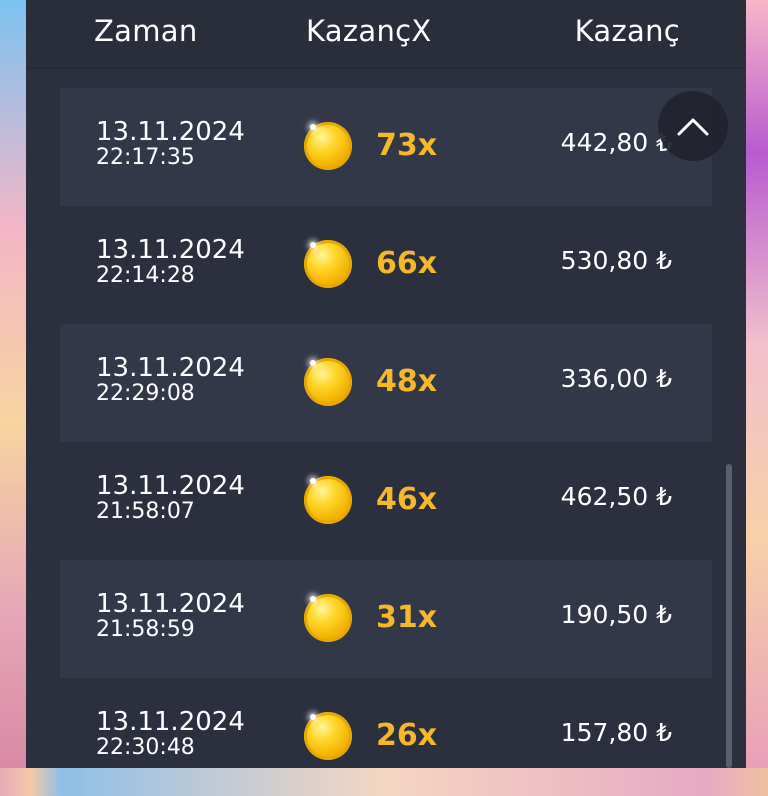  What do you see at coordinates (616, 378) in the screenshot?
I see `row-win: 336,00 ₺` at bounding box center [616, 378].